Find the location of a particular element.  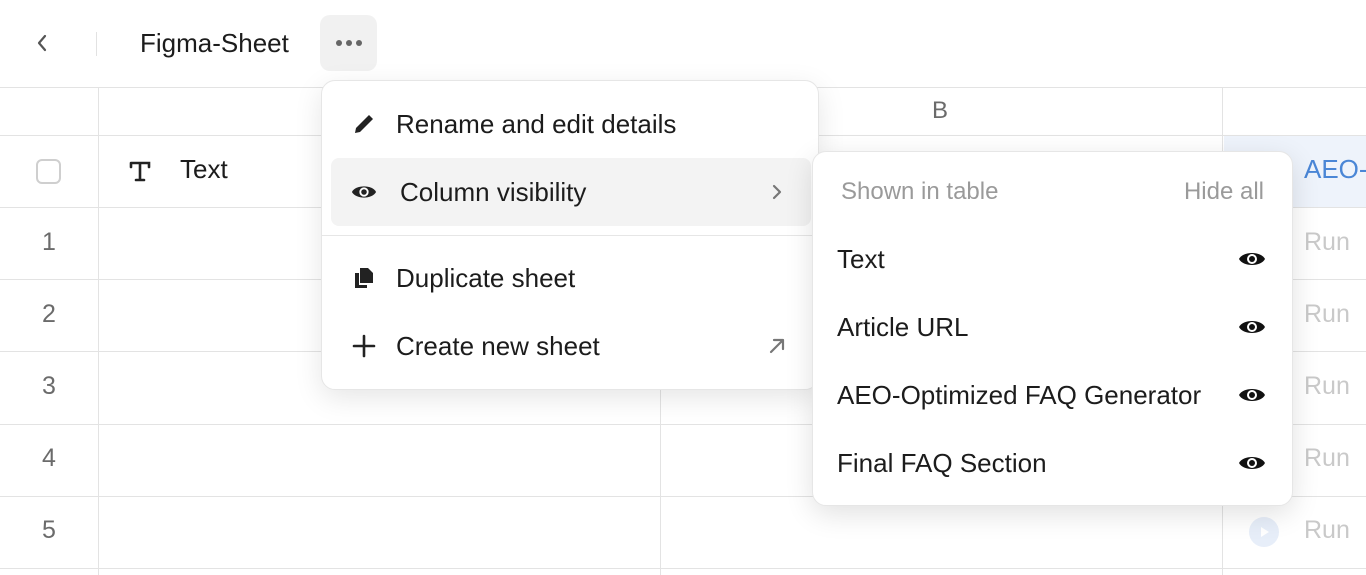

column-visibility-item: Article URL is located at coordinates (1052, 327).